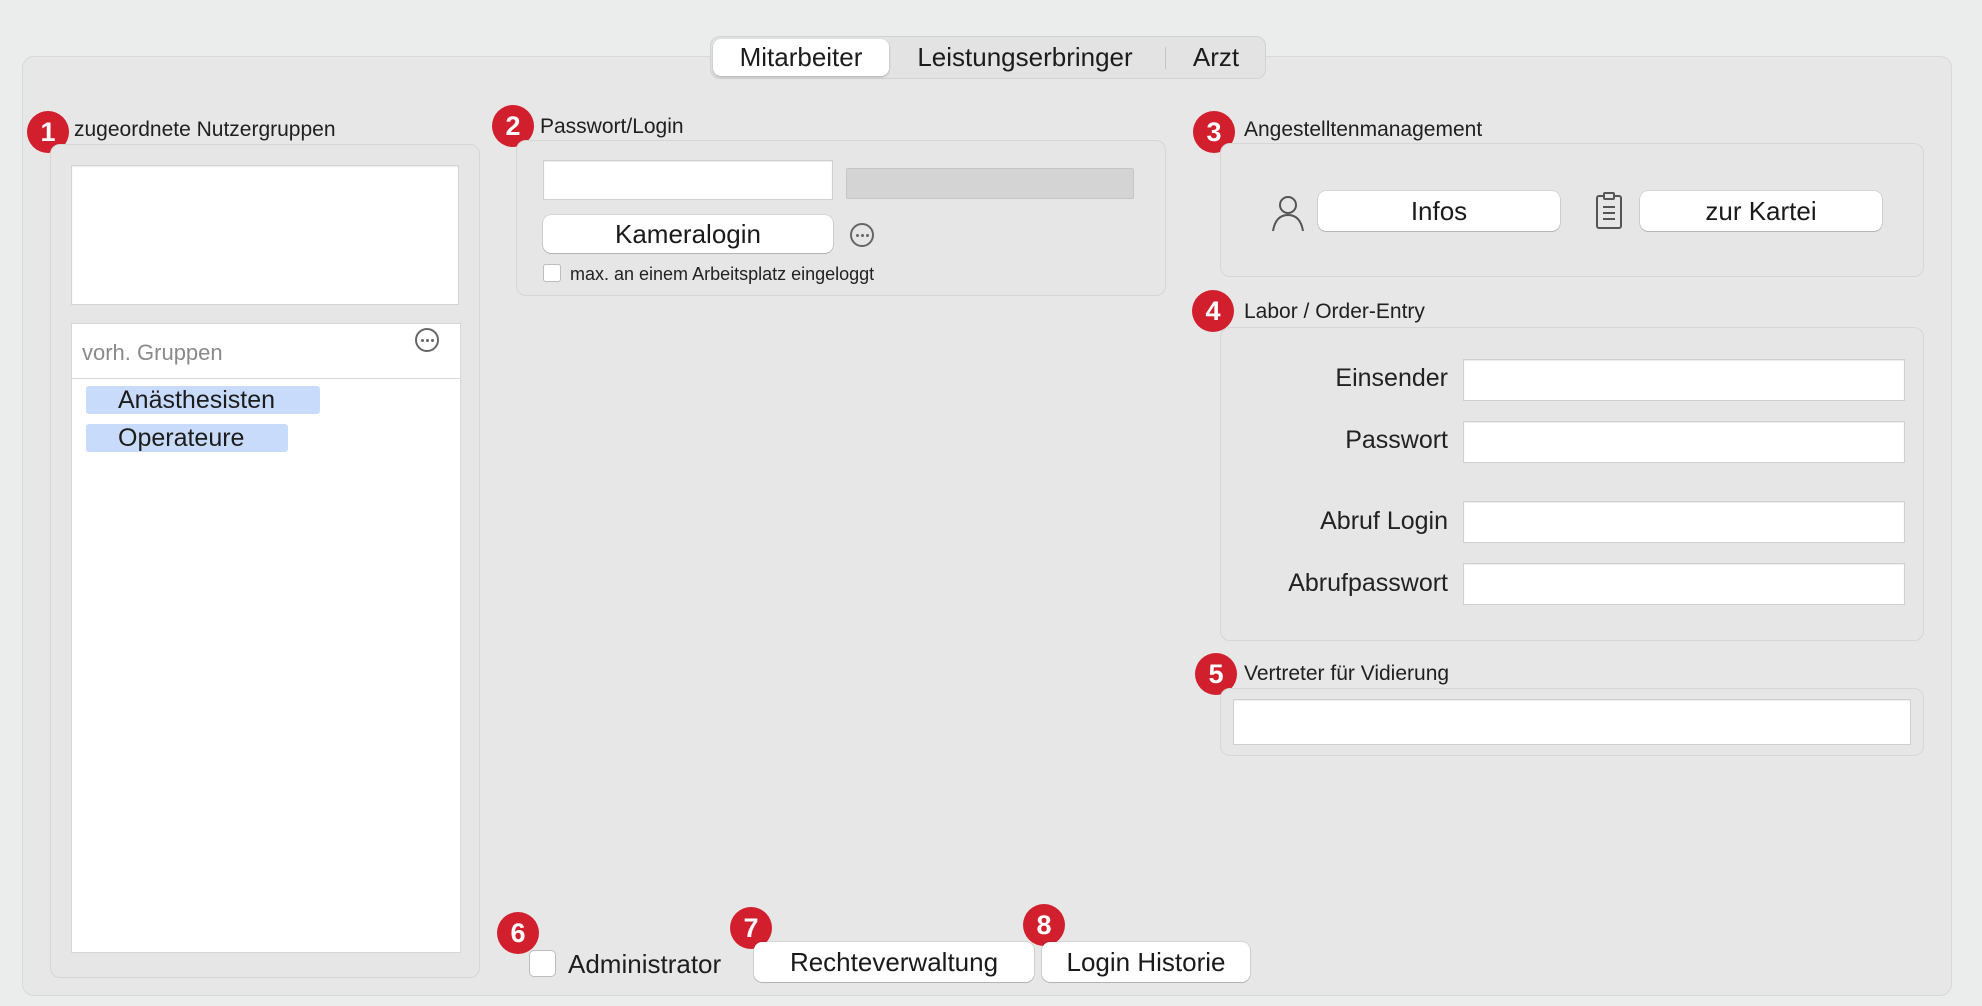 Image resolution: width=1982 pixels, height=1006 pixels. I want to click on password-field, so click(990, 183).